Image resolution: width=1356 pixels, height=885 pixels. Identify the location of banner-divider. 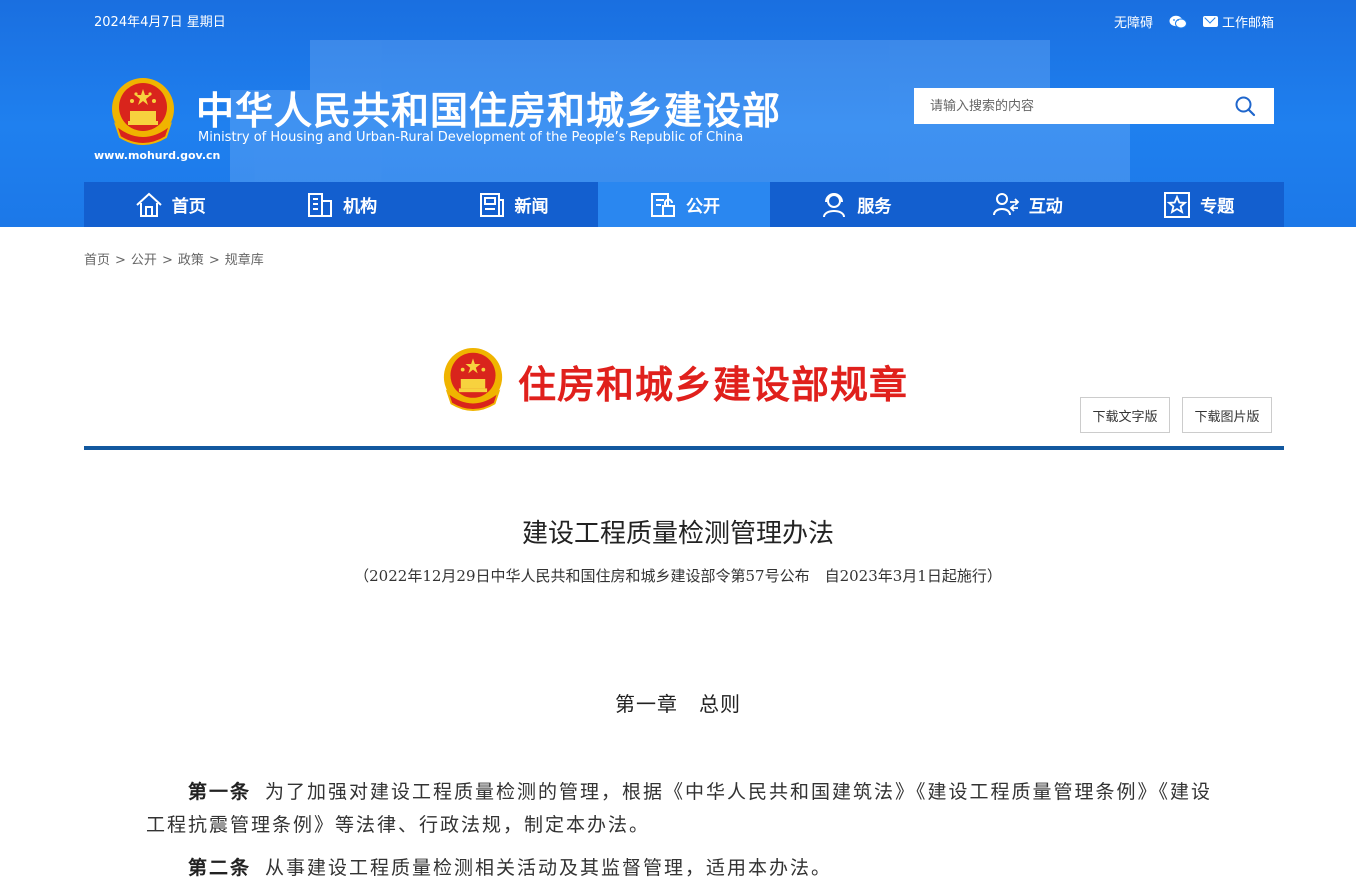
(684, 448).